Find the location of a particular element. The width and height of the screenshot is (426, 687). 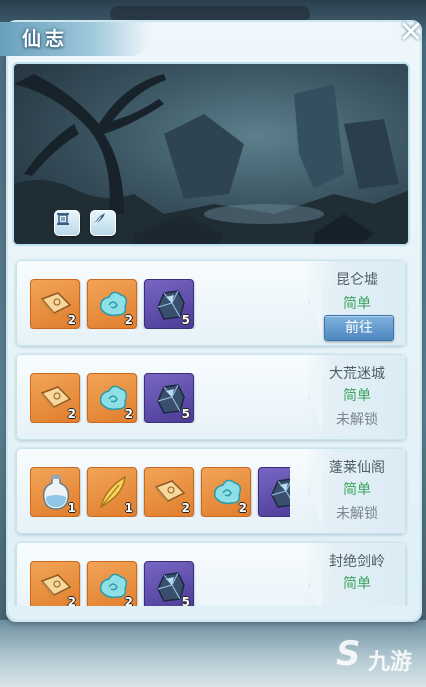

stage-info: 蓬莱仙阁 简单 未解锁 is located at coordinates (355, 491).